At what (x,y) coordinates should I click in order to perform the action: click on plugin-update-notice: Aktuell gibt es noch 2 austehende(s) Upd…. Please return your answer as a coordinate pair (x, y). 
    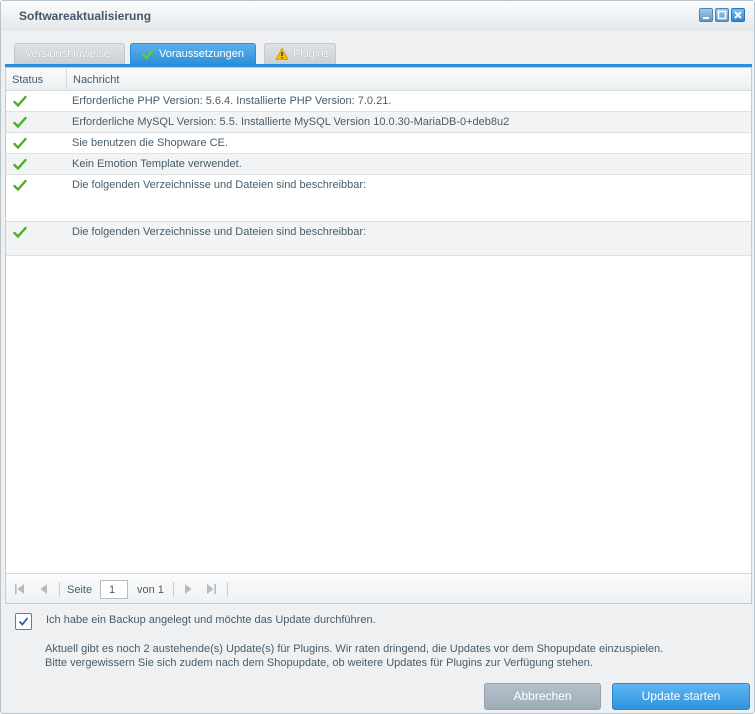
    Looking at the image, I should click on (354, 656).